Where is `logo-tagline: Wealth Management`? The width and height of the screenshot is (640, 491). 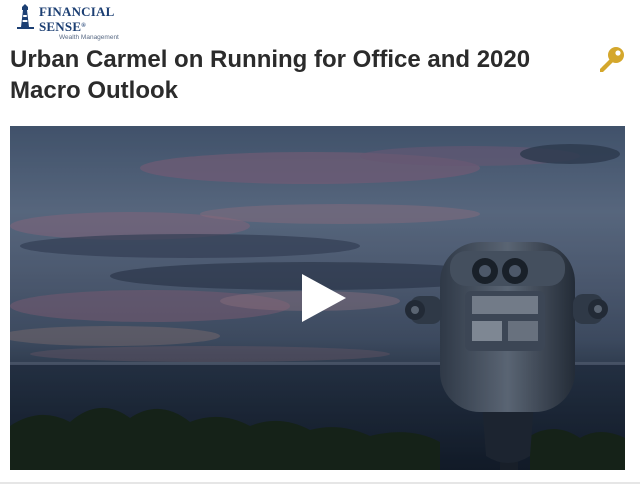 logo-tagline: Wealth Management is located at coordinates (89, 37).